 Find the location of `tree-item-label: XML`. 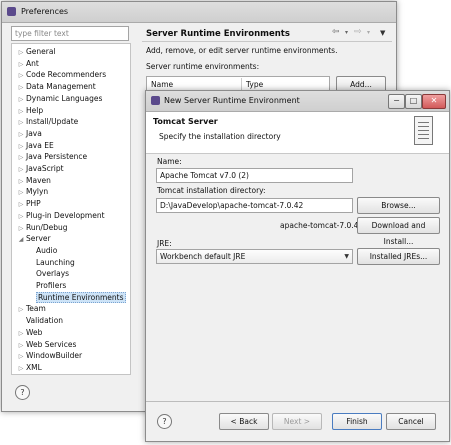

tree-item-label: XML is located at coordinates (34, 367).